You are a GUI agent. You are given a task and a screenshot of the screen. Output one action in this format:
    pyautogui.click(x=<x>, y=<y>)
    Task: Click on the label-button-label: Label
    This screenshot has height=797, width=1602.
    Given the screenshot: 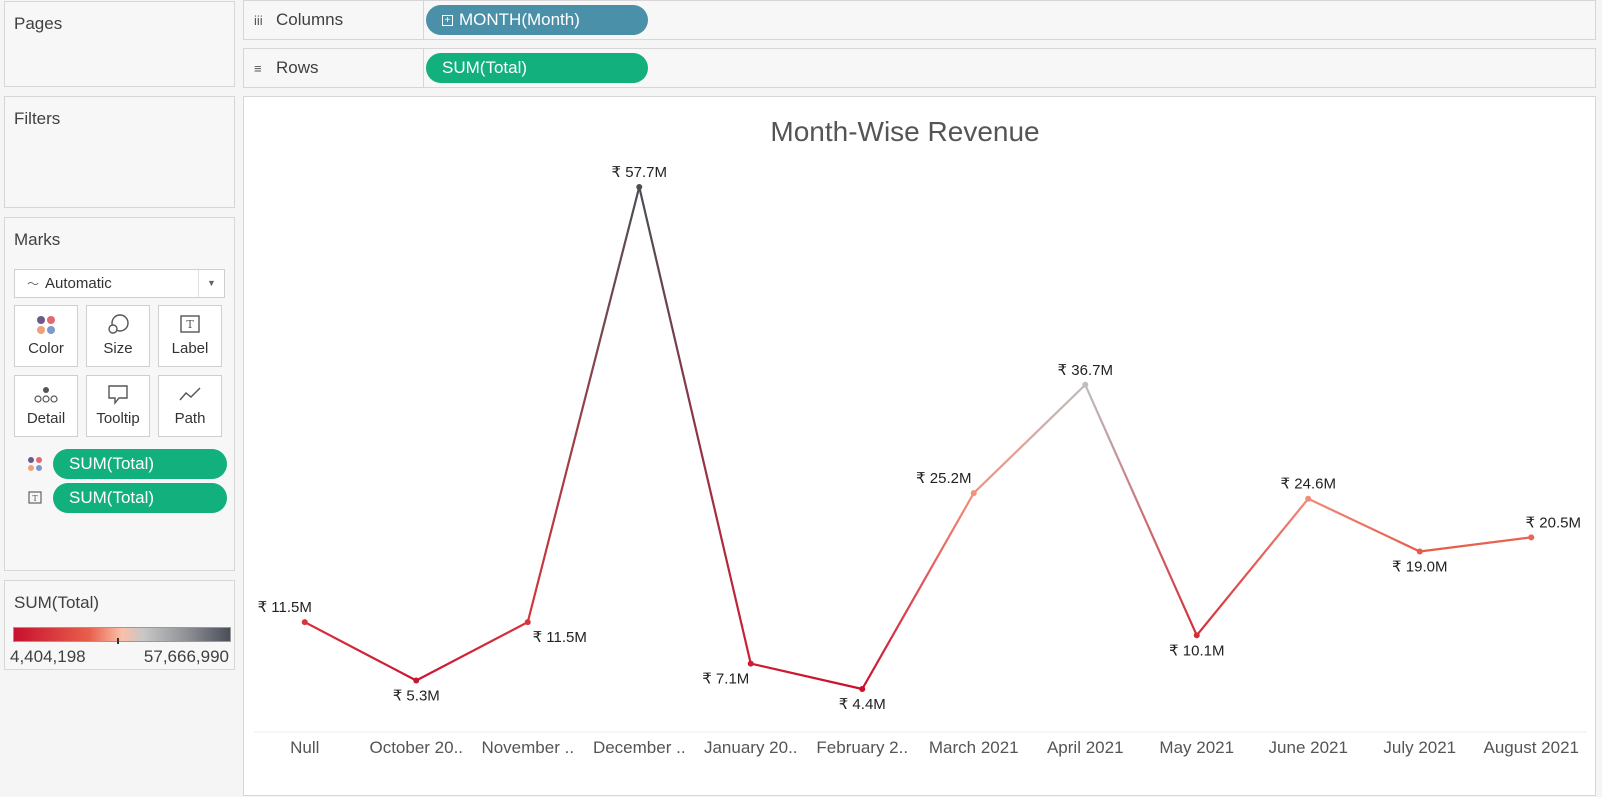 What is the action you would take?
    pyautogui.click(x=190, y=348)
    